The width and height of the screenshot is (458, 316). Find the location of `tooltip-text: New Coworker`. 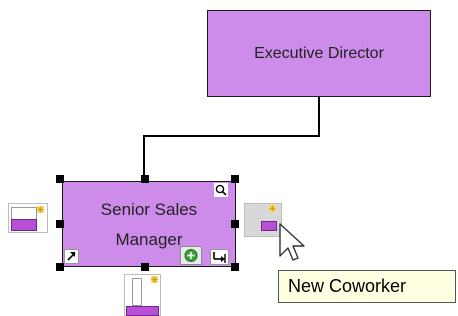

tooltip-text: New Coworker is located at coordinates (347, 286).